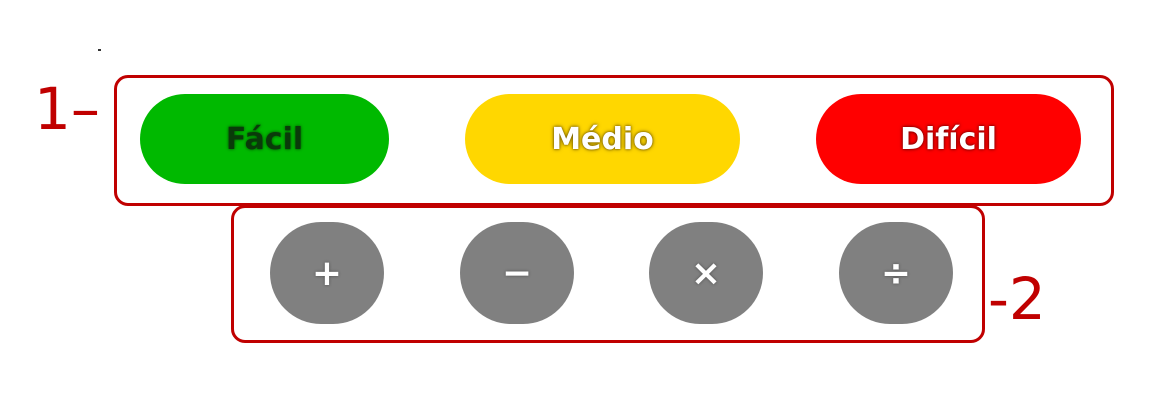  I want to click on minus-icon: −, so click(517, 273).